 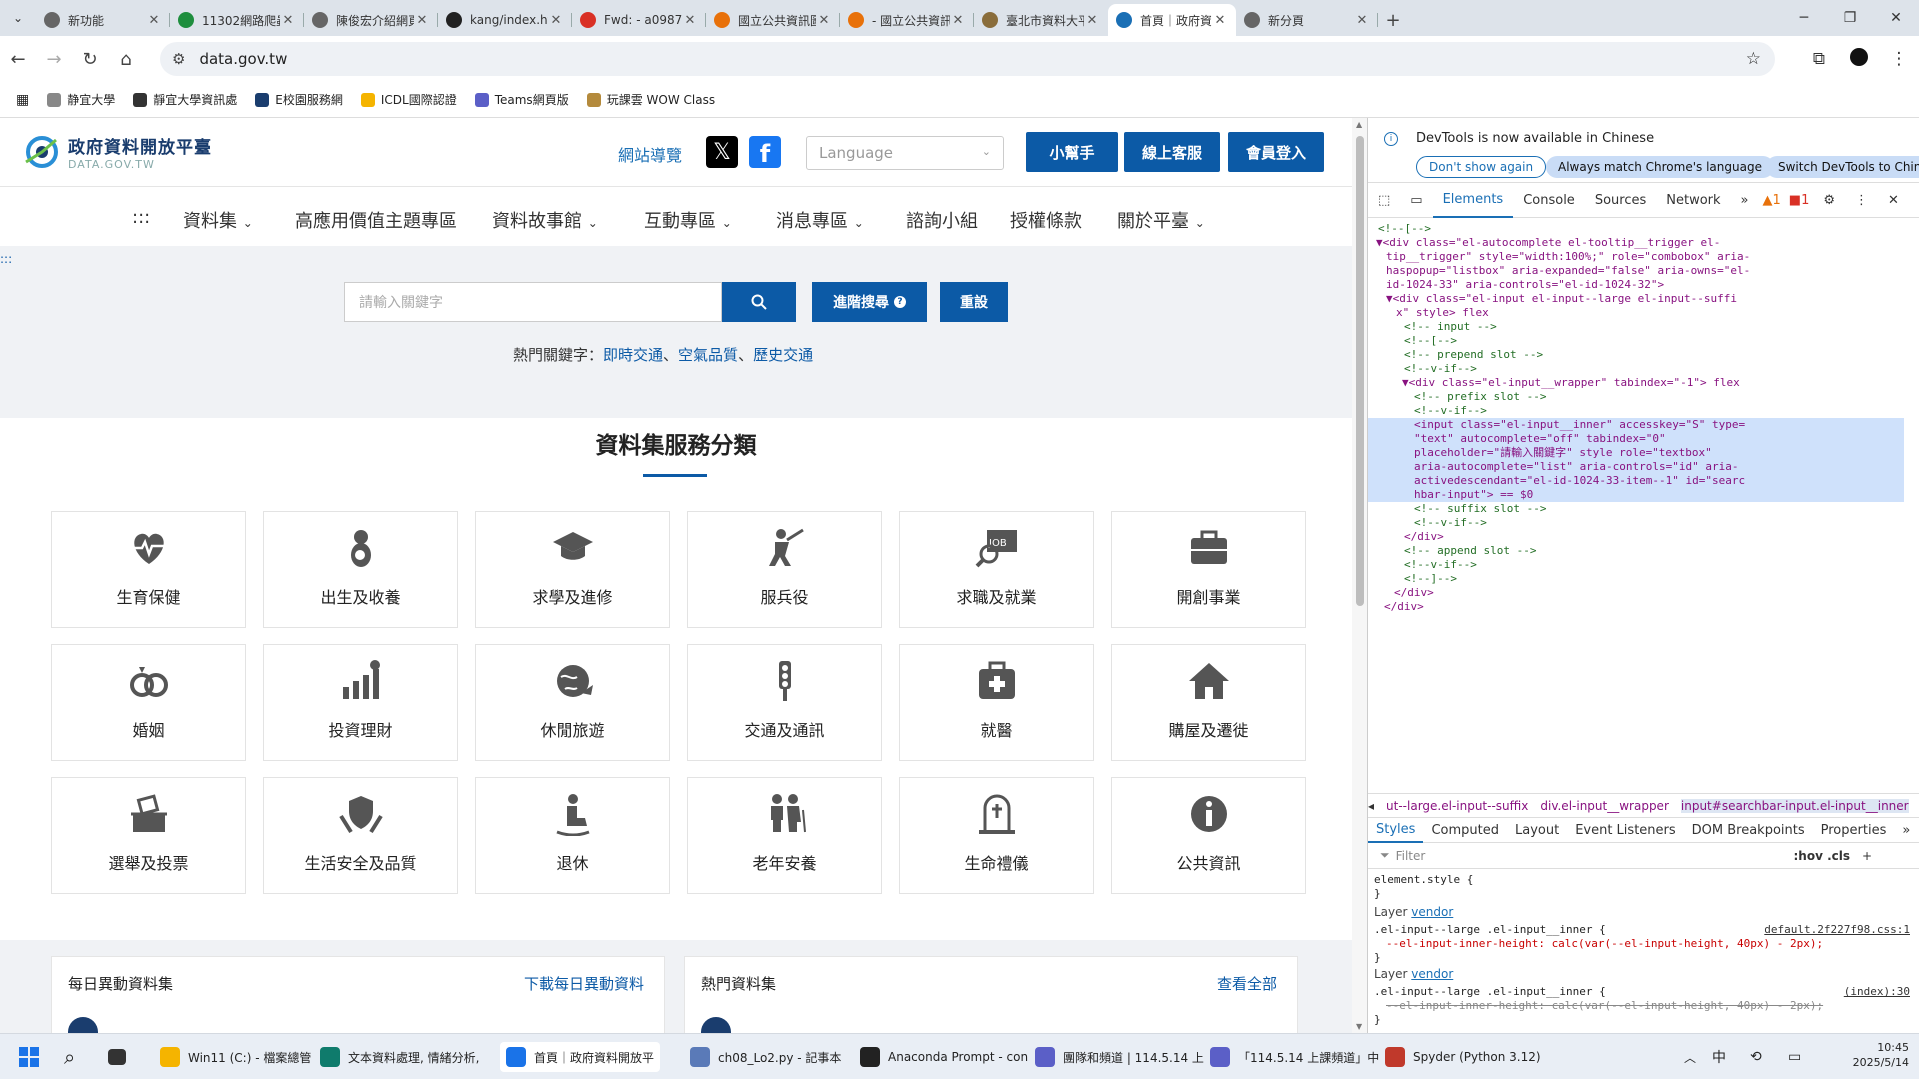 What do you see at coordinates (22, 100) in the screenshot?
I see `apps-grid-icon: ▦` at bounding box center [22, 100].